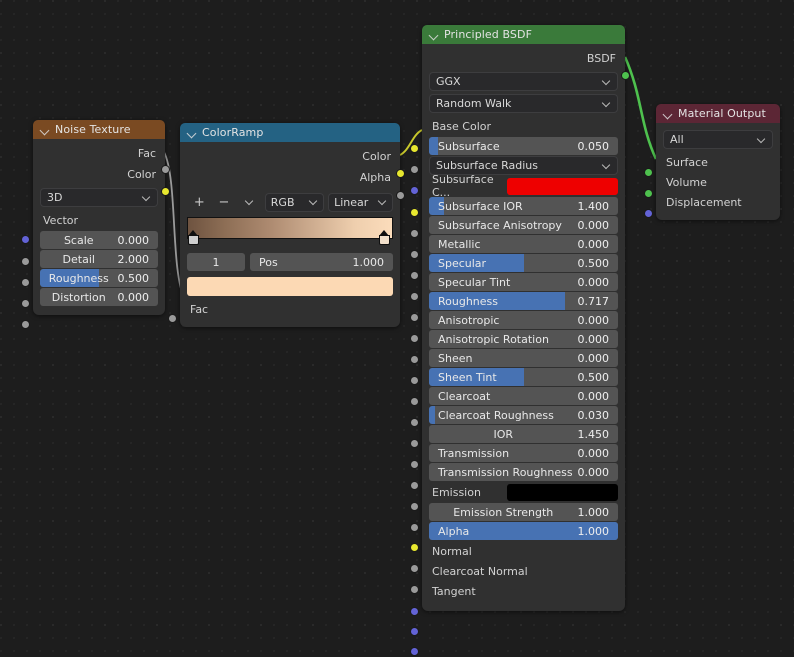 Image resolution: width=794 pixels, height=657 pixels. I want to click on bsdf-metallic-label: Metallic, so click(459, 244).